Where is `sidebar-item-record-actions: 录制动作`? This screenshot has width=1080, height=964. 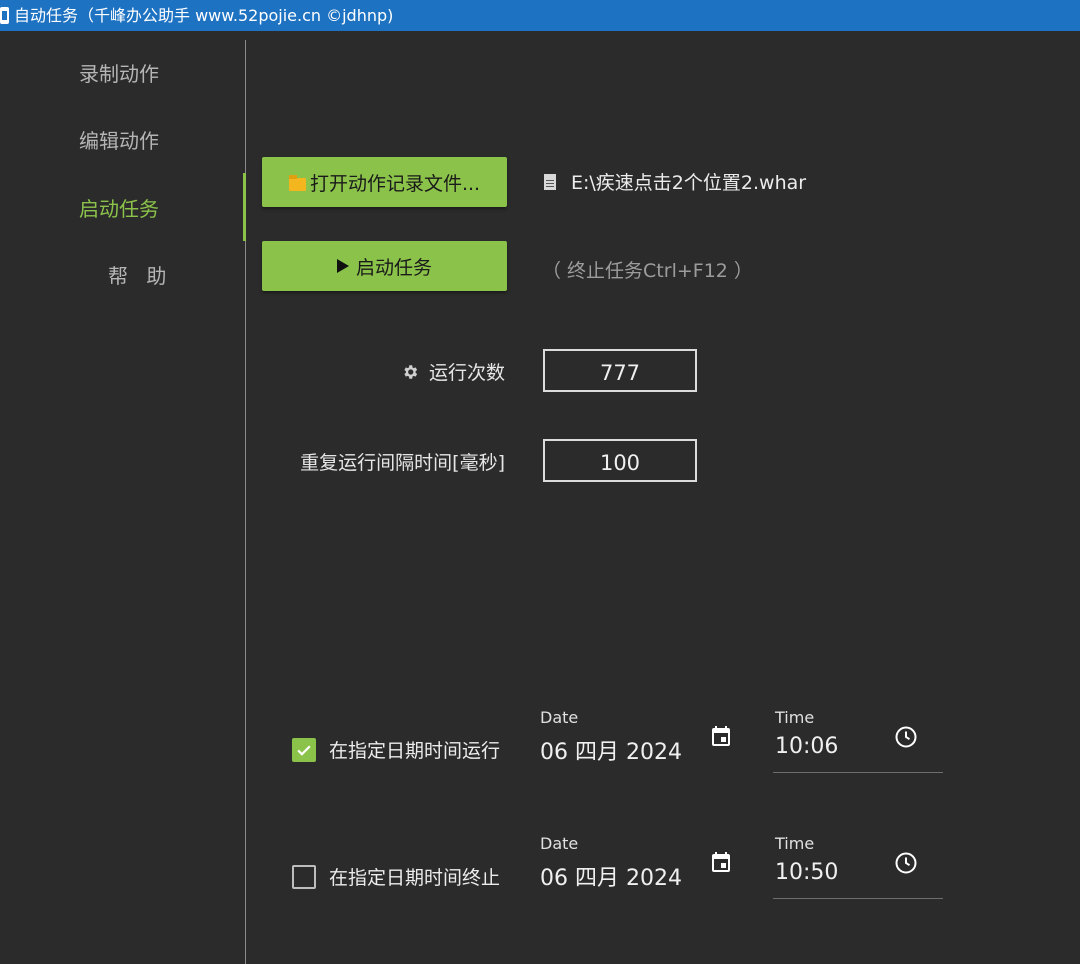
sidebar-item-record-actions: 录制动作 is located at coordinates (120, 74).